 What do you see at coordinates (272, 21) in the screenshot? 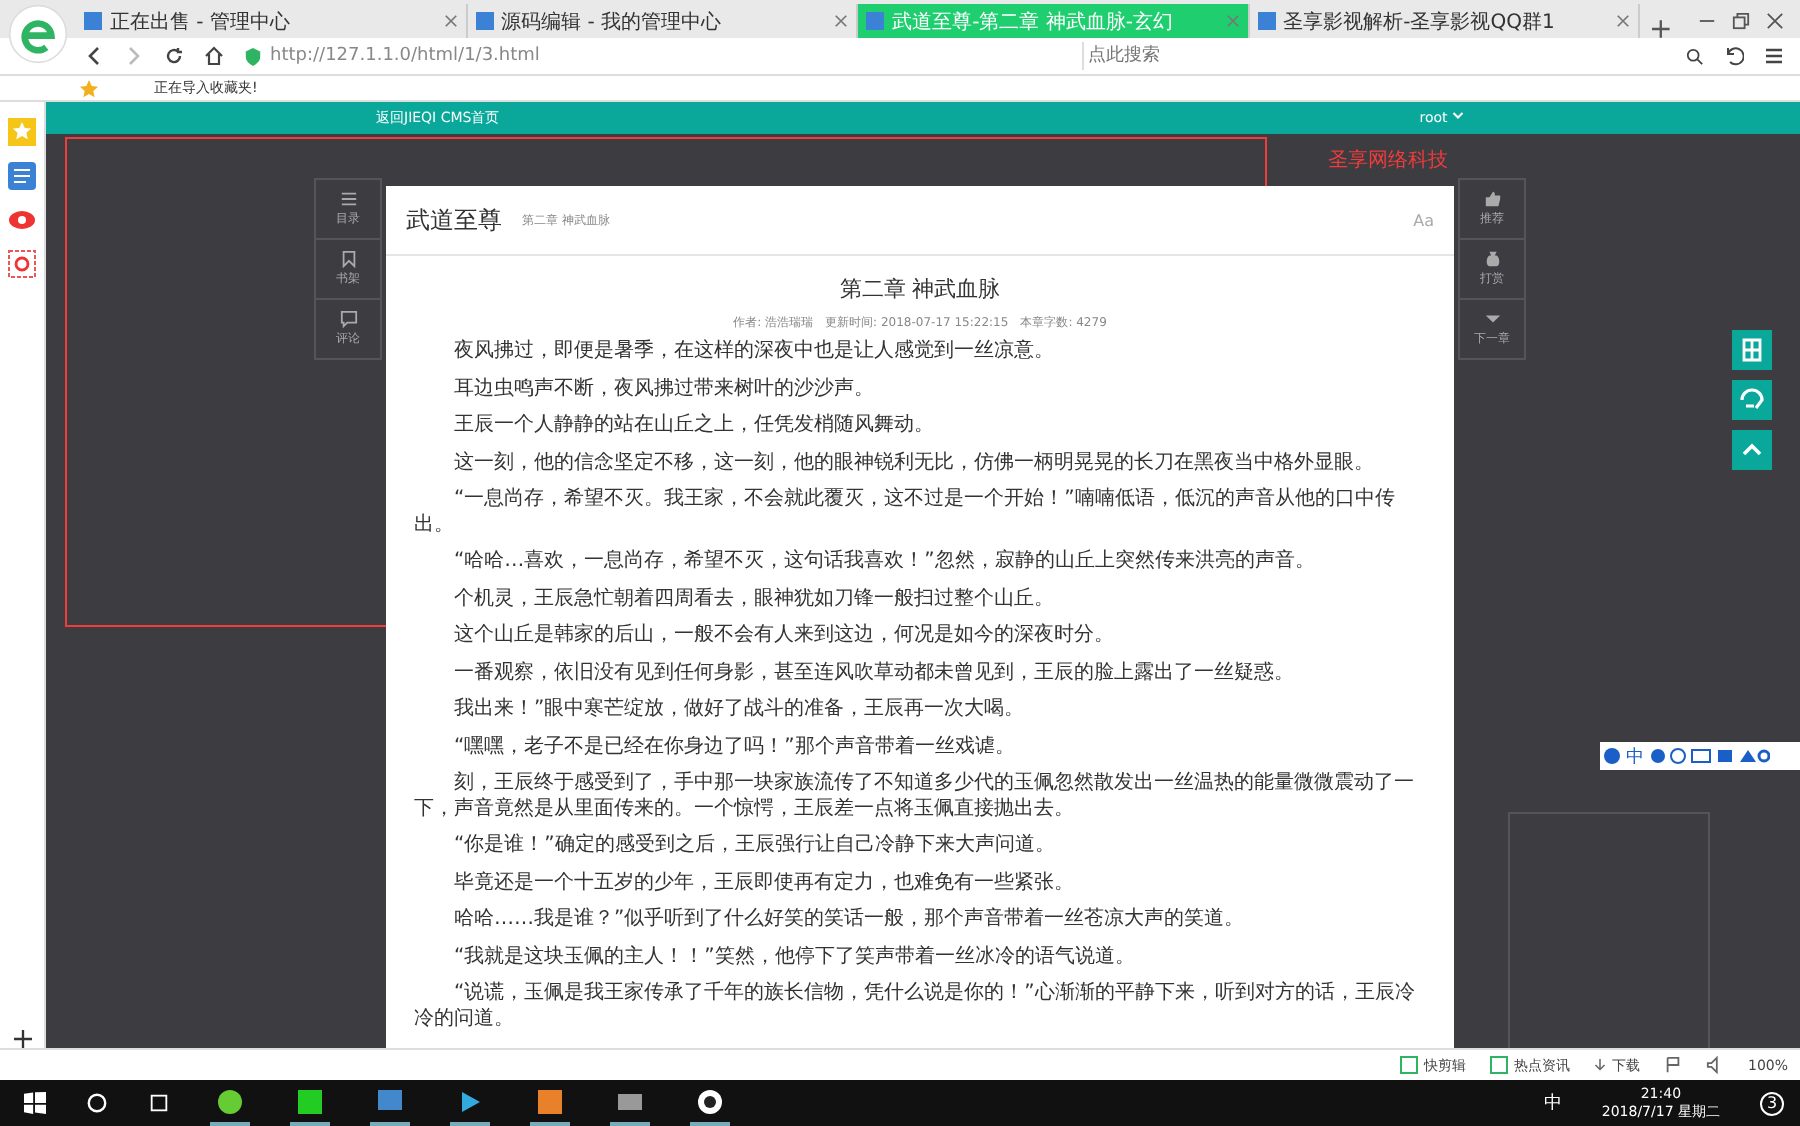
I see `browser-tab: 正在出售 - 管理中心` at bounding box center [272, 21].